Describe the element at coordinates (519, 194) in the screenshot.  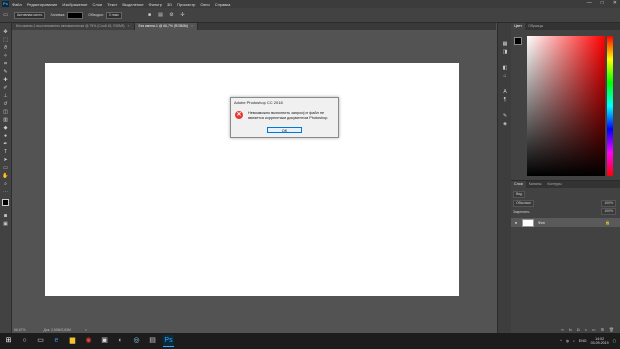
I see `kind-filter-select: Вид` at that location.